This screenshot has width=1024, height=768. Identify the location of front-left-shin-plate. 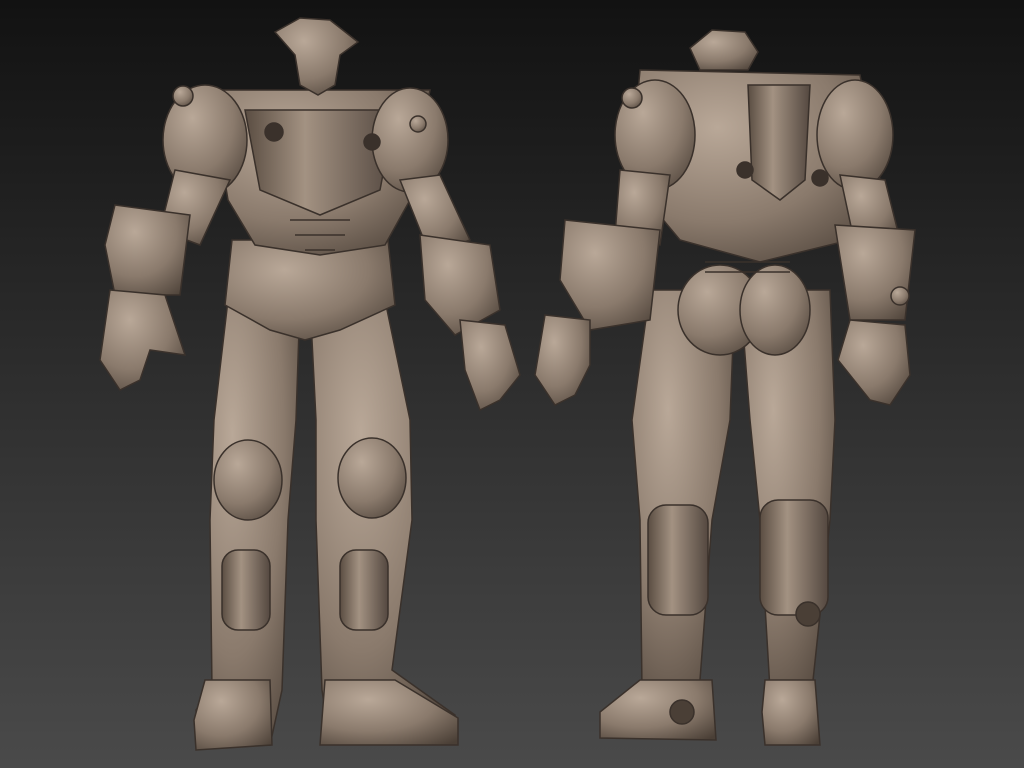
(246, 590).